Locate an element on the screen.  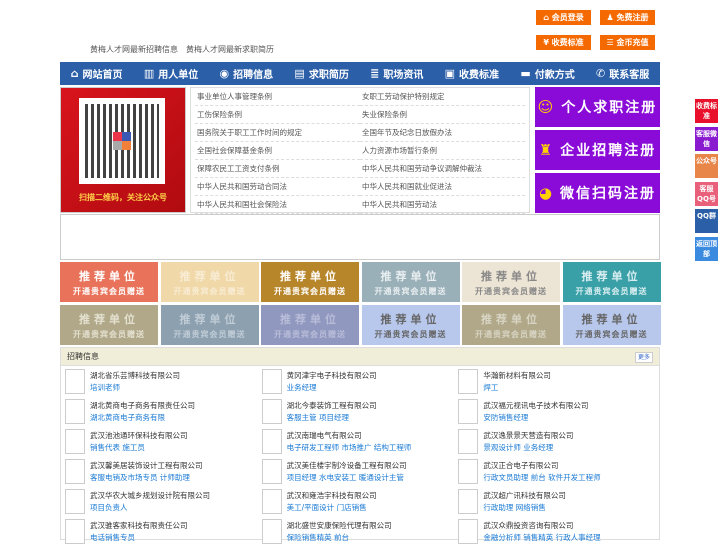
sidebar-button: 客服QQ号 is located at coordinates (706, 193).